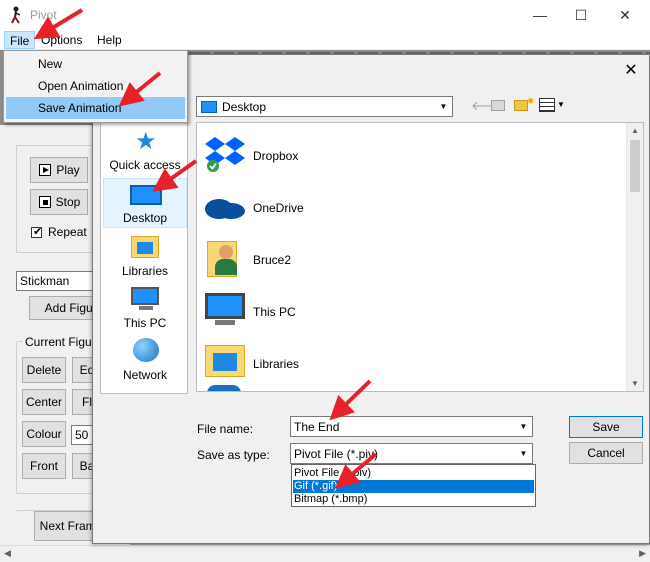 Image resolution: width=650 pixels, height=562 pixels. I want to click on arrow-to-file-menu, so click(58, 24).